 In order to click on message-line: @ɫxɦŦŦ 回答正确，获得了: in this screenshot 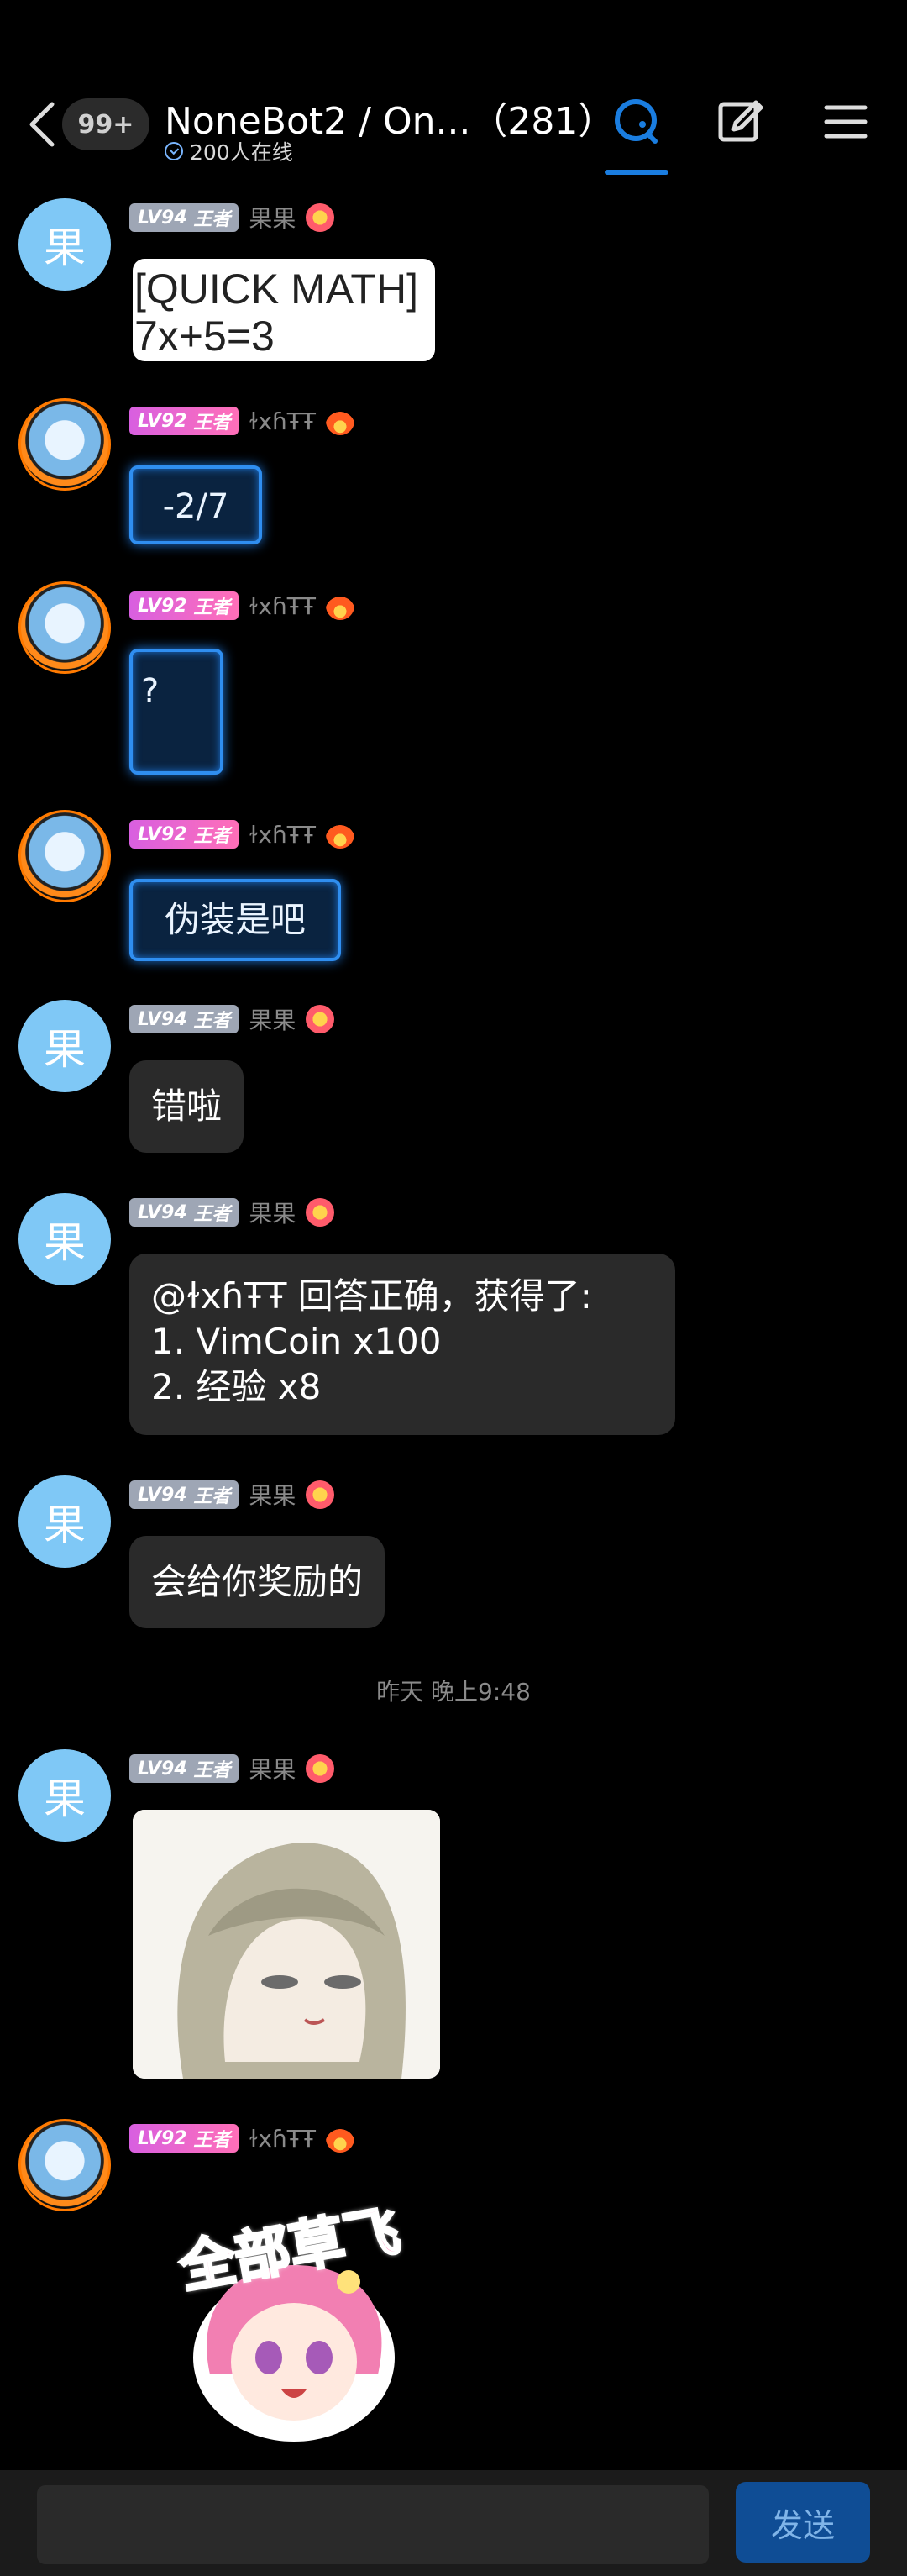, I will do `click(371, 1296)`.